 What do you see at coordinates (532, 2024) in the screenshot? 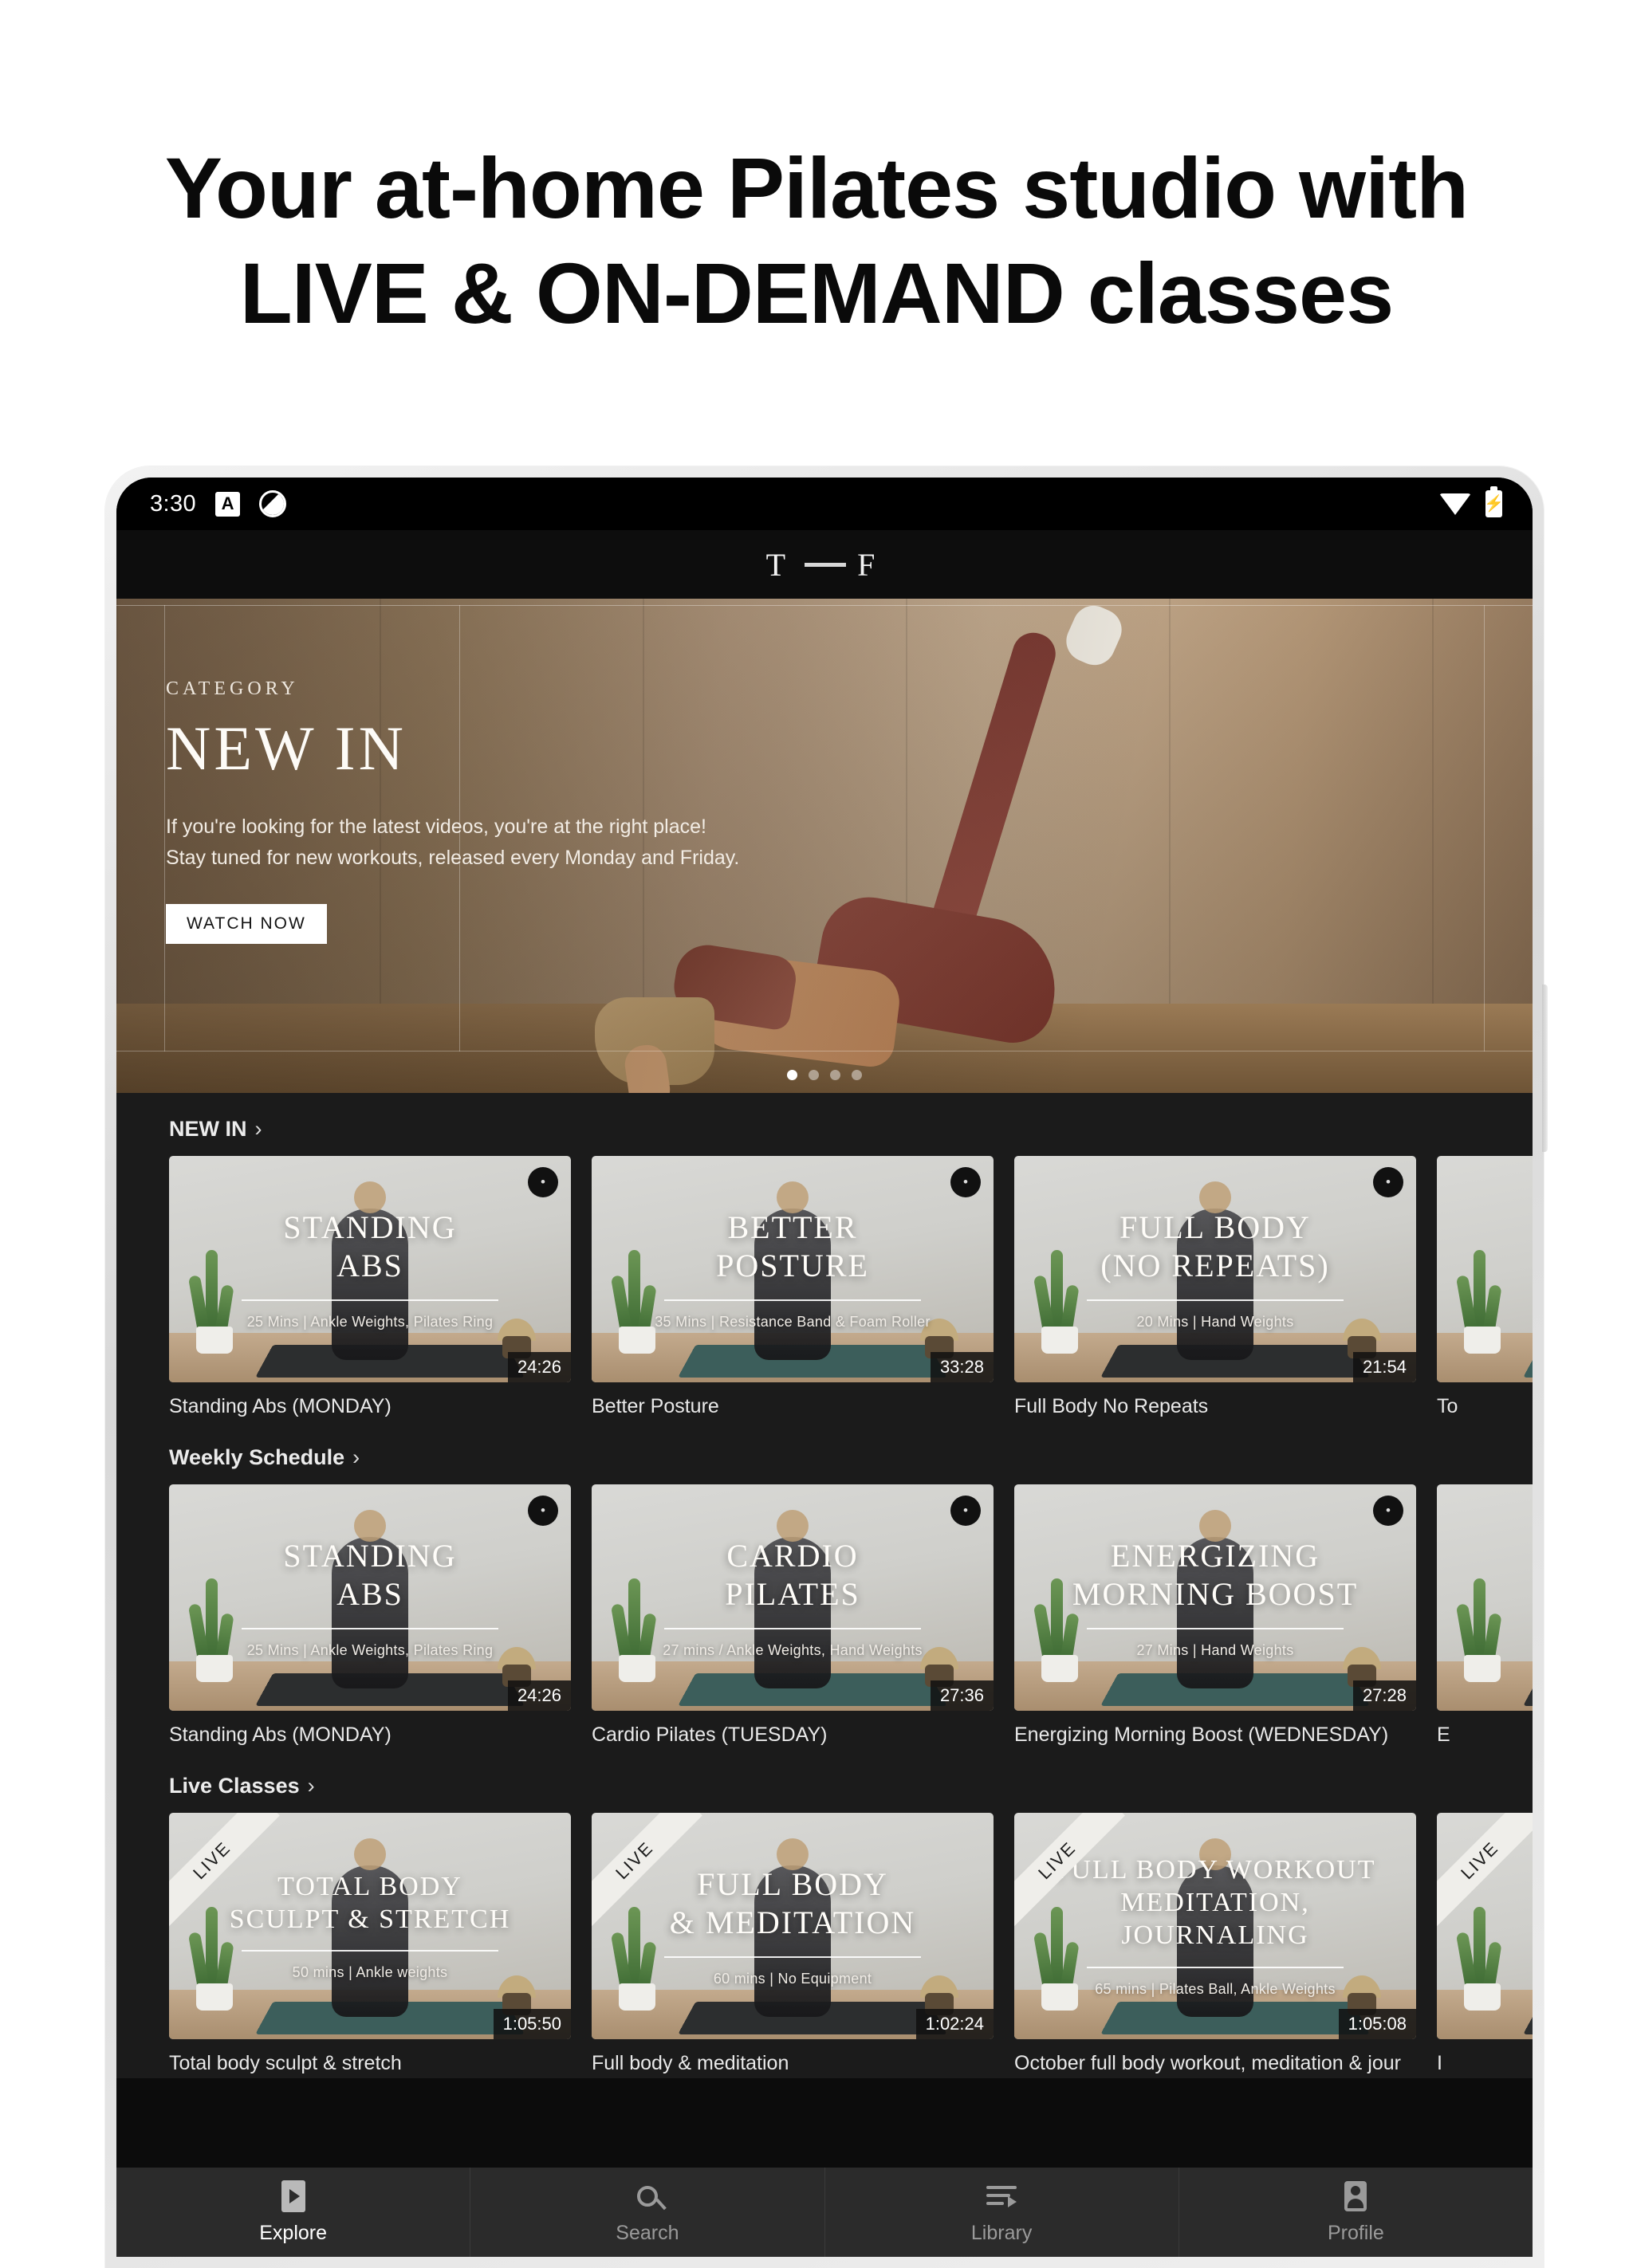
I see `duration-badge: 1:05:50` at bounding box center [532, 2024].